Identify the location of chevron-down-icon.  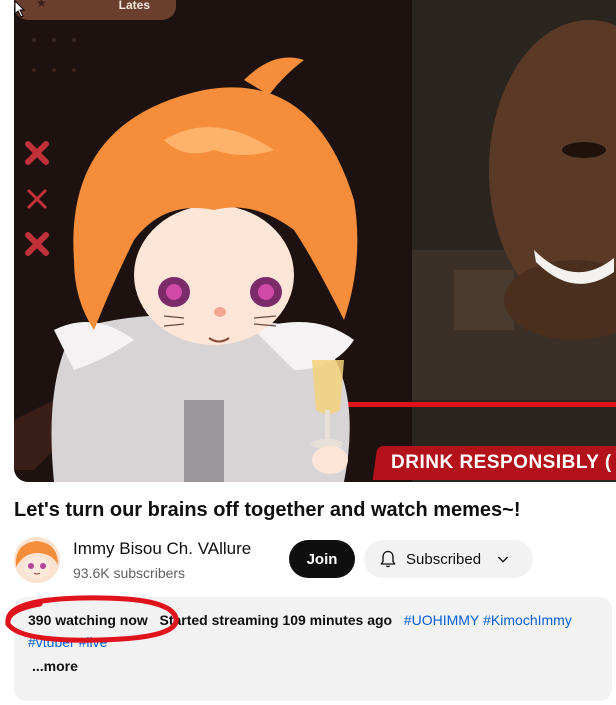
(503, 559).